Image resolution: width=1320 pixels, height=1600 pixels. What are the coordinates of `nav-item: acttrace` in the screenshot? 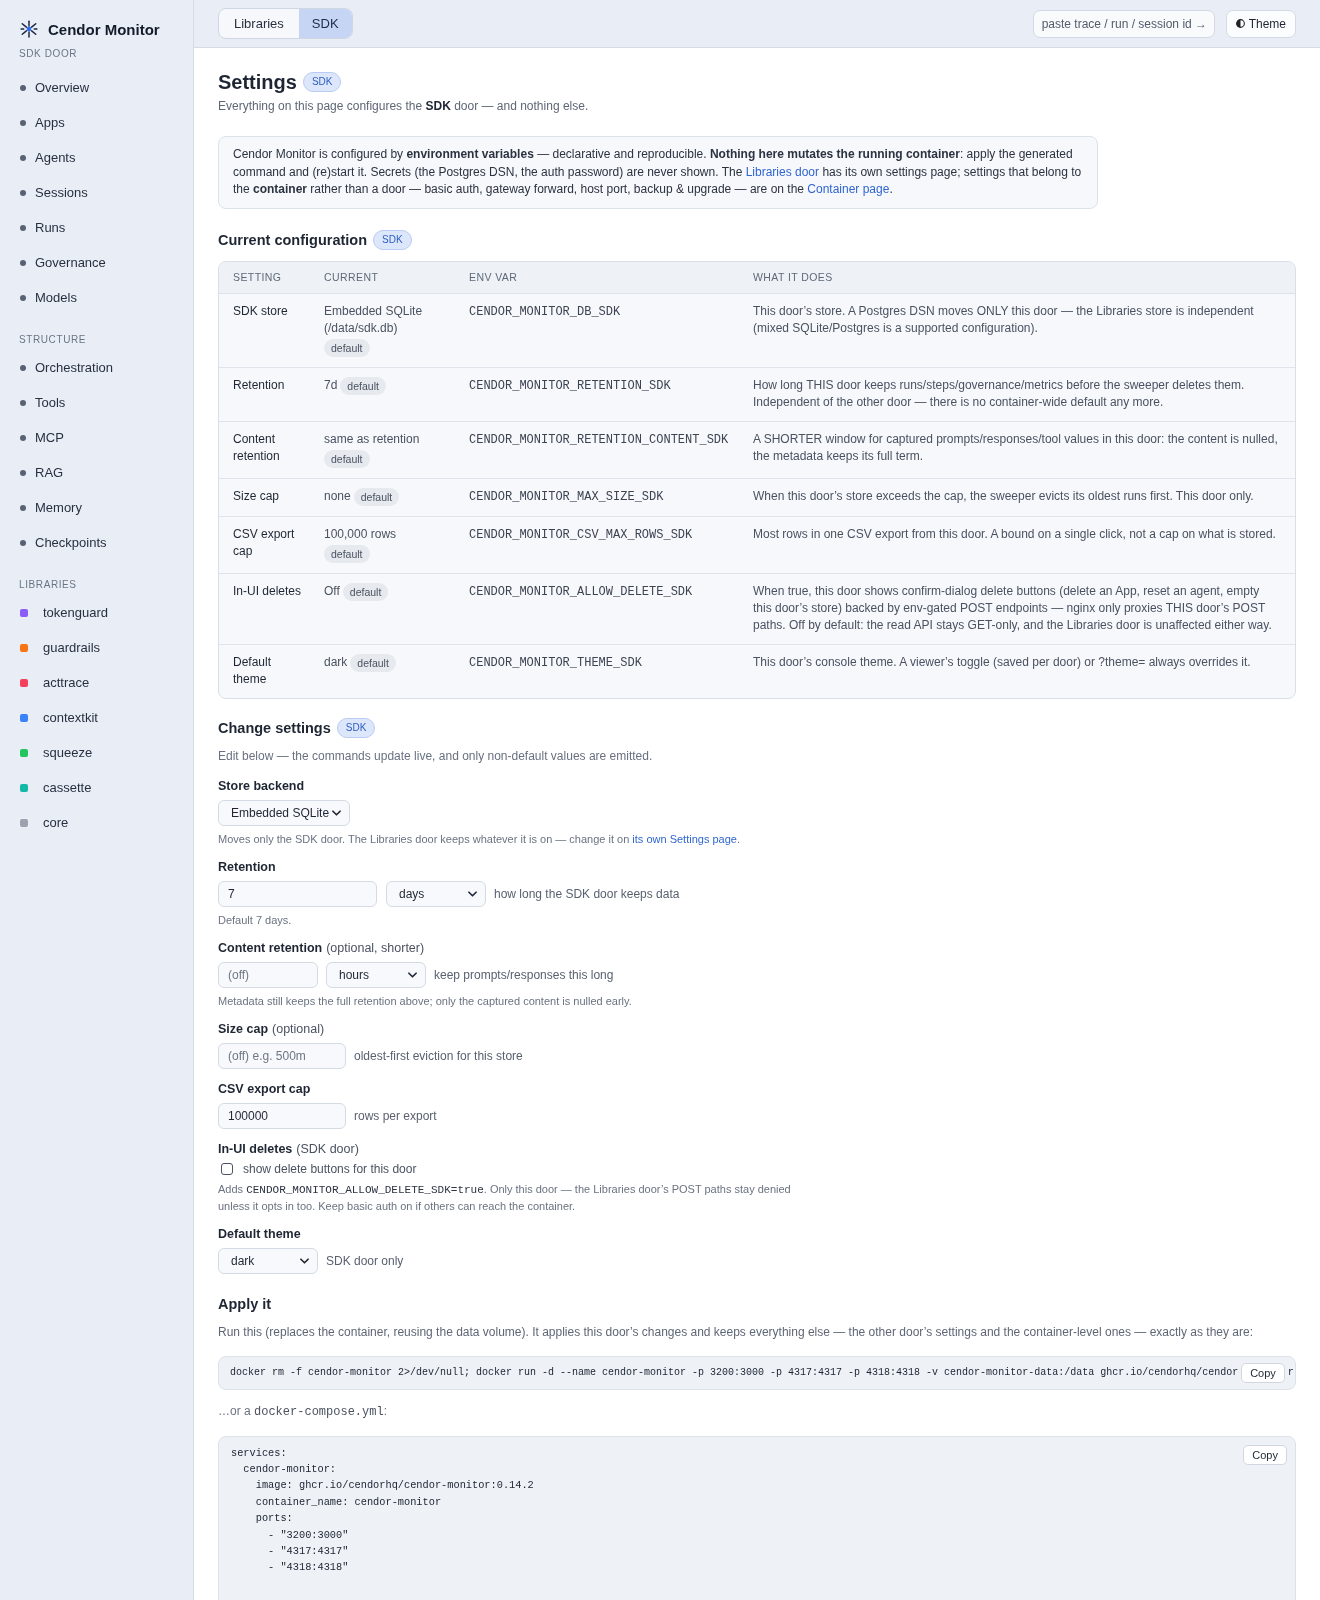 It's located at (96, 682).